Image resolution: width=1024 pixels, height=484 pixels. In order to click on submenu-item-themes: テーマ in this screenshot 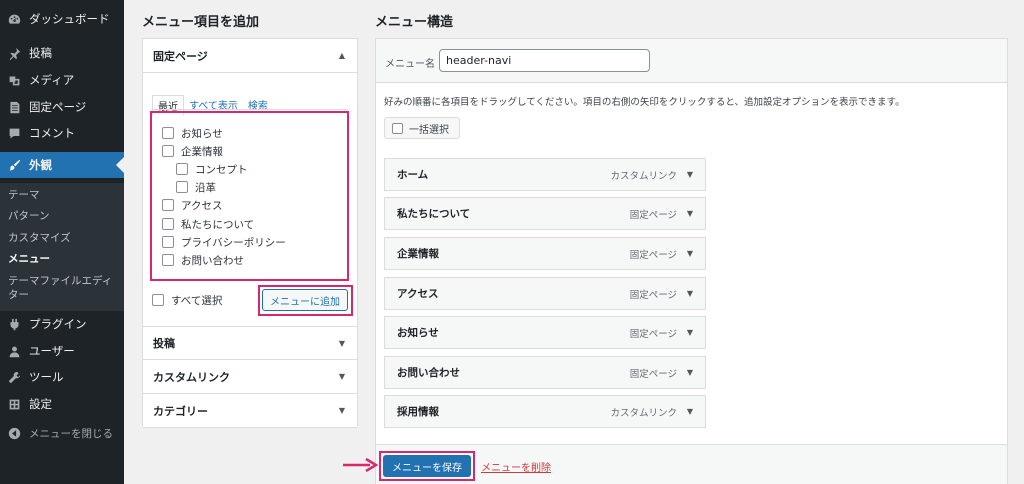, I will do `click(64, 195)`.